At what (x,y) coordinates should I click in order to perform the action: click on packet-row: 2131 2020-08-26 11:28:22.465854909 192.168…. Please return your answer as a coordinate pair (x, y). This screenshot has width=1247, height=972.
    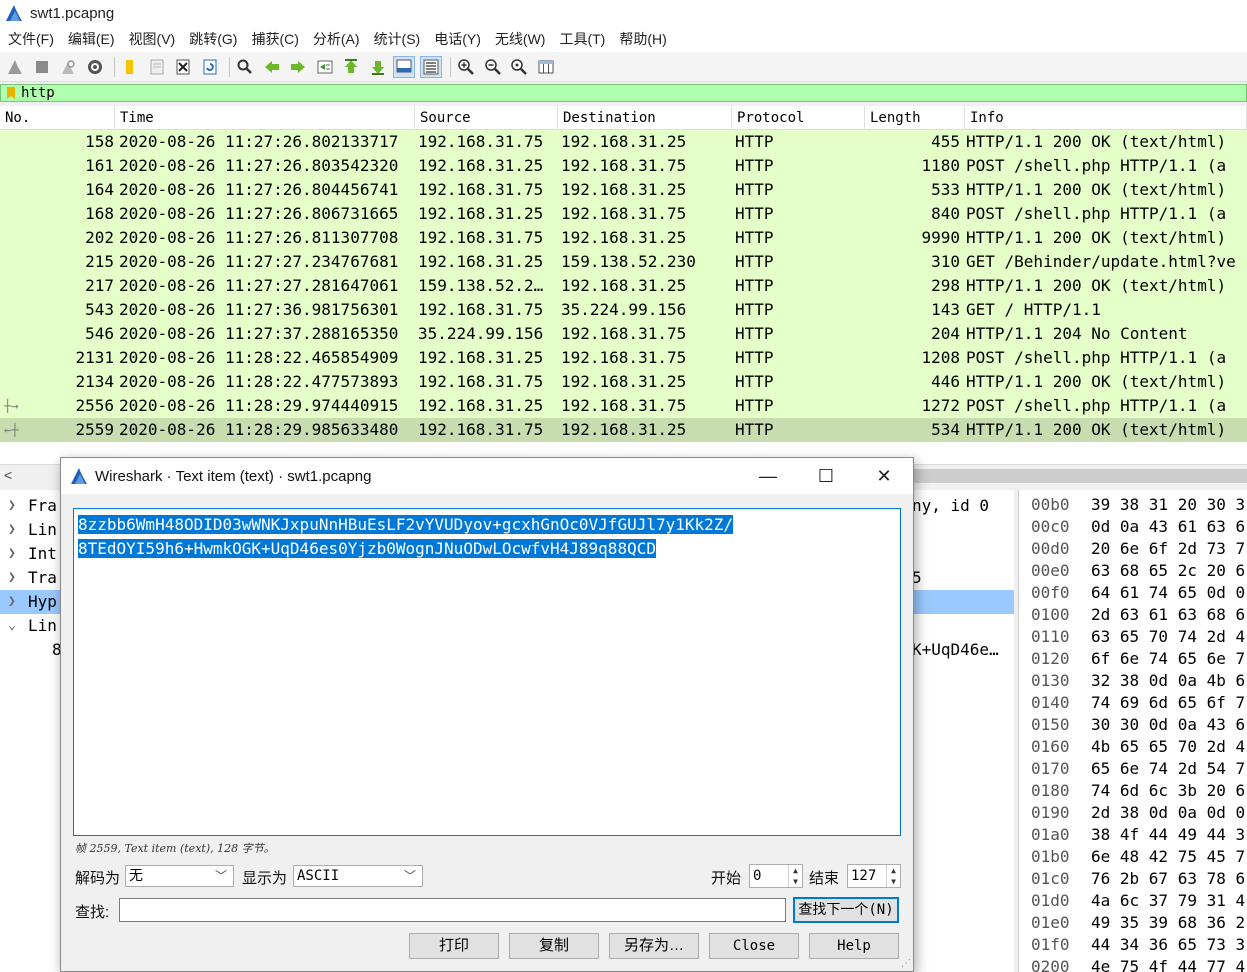
    Looking at the image, I should click on (623, 358).